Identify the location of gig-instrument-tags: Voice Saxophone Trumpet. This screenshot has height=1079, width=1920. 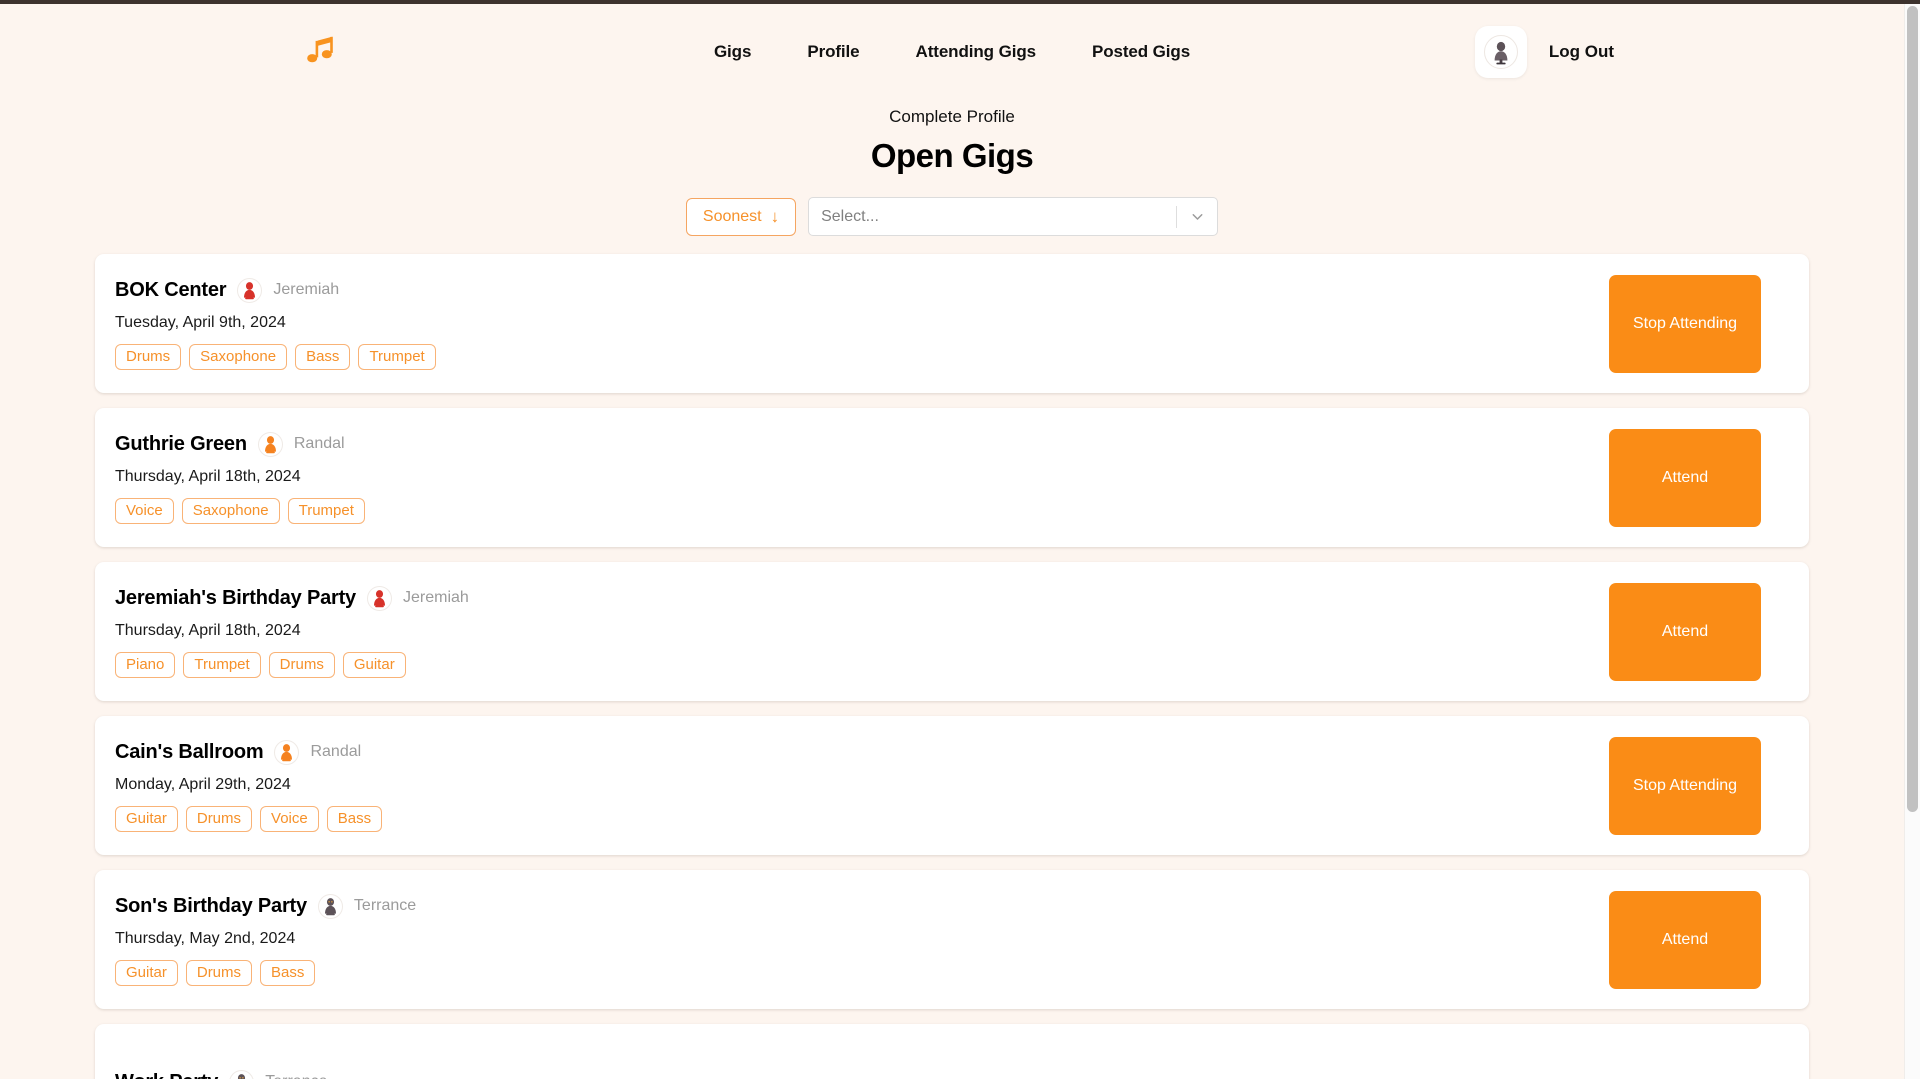
(240, 510).